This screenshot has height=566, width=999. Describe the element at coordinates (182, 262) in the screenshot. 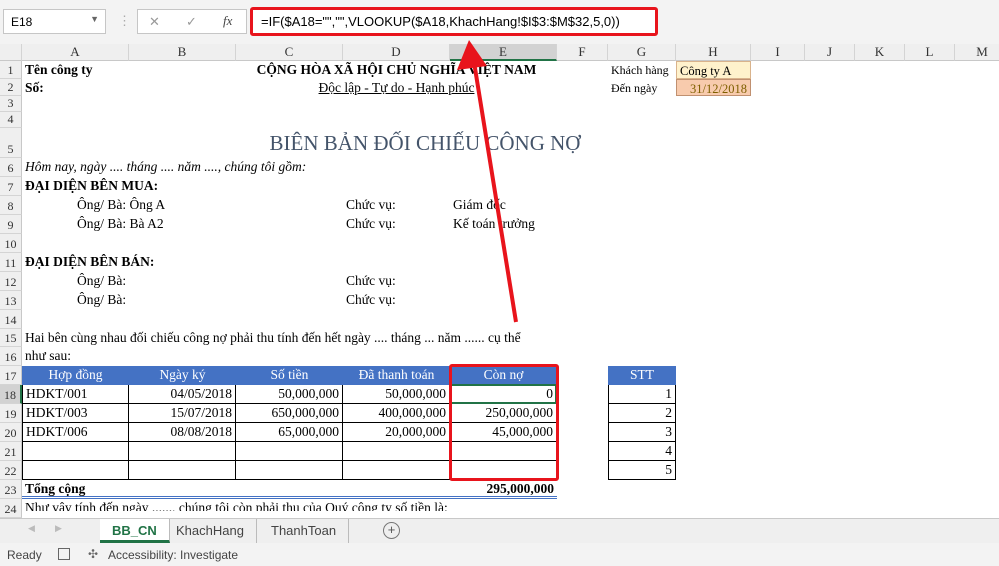

I see `seller-heading: ĐẠI DIỆN BÊN BÁN:` at that location.